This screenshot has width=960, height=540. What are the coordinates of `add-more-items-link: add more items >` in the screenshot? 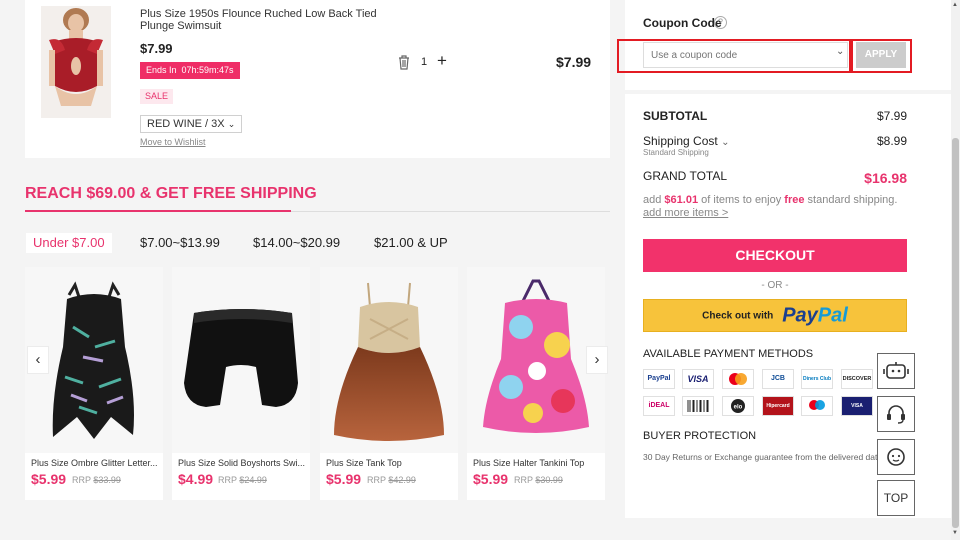 It's located at (685, 213).